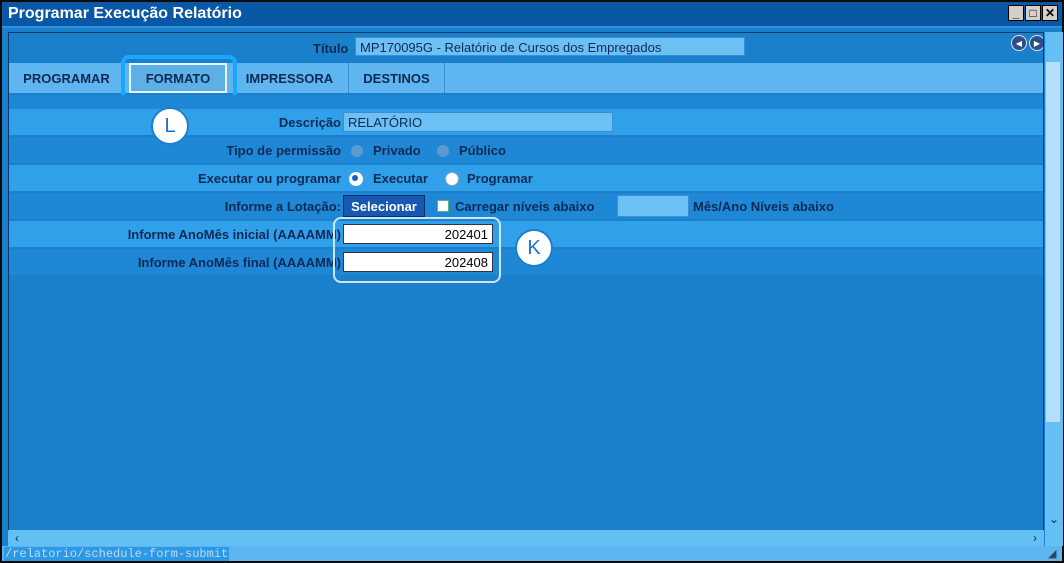 The width and height of the screenshot is (1064, 563). I want to click on nav-arrows: ◀ ▶, so click(1027, 43).